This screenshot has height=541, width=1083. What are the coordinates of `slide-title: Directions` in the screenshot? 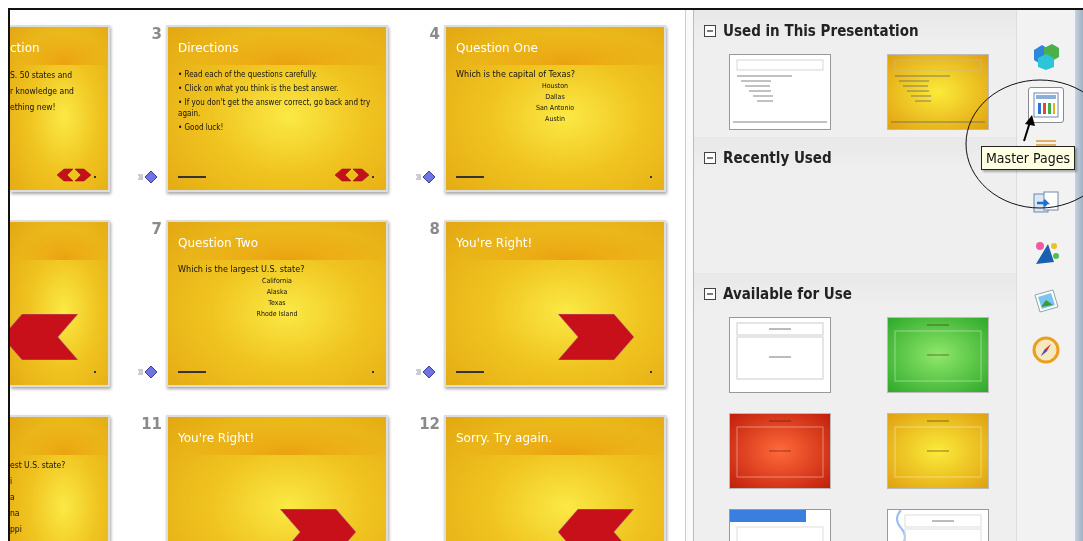 It's located at (208, 48).